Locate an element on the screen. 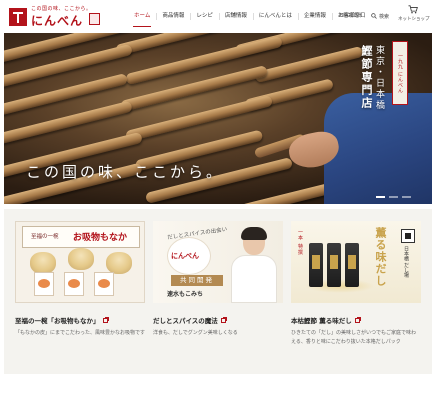 The width and height of the screenshot is (436, 400). nav-item-stores: 店舗情報 is located at coordinates (235, 16).